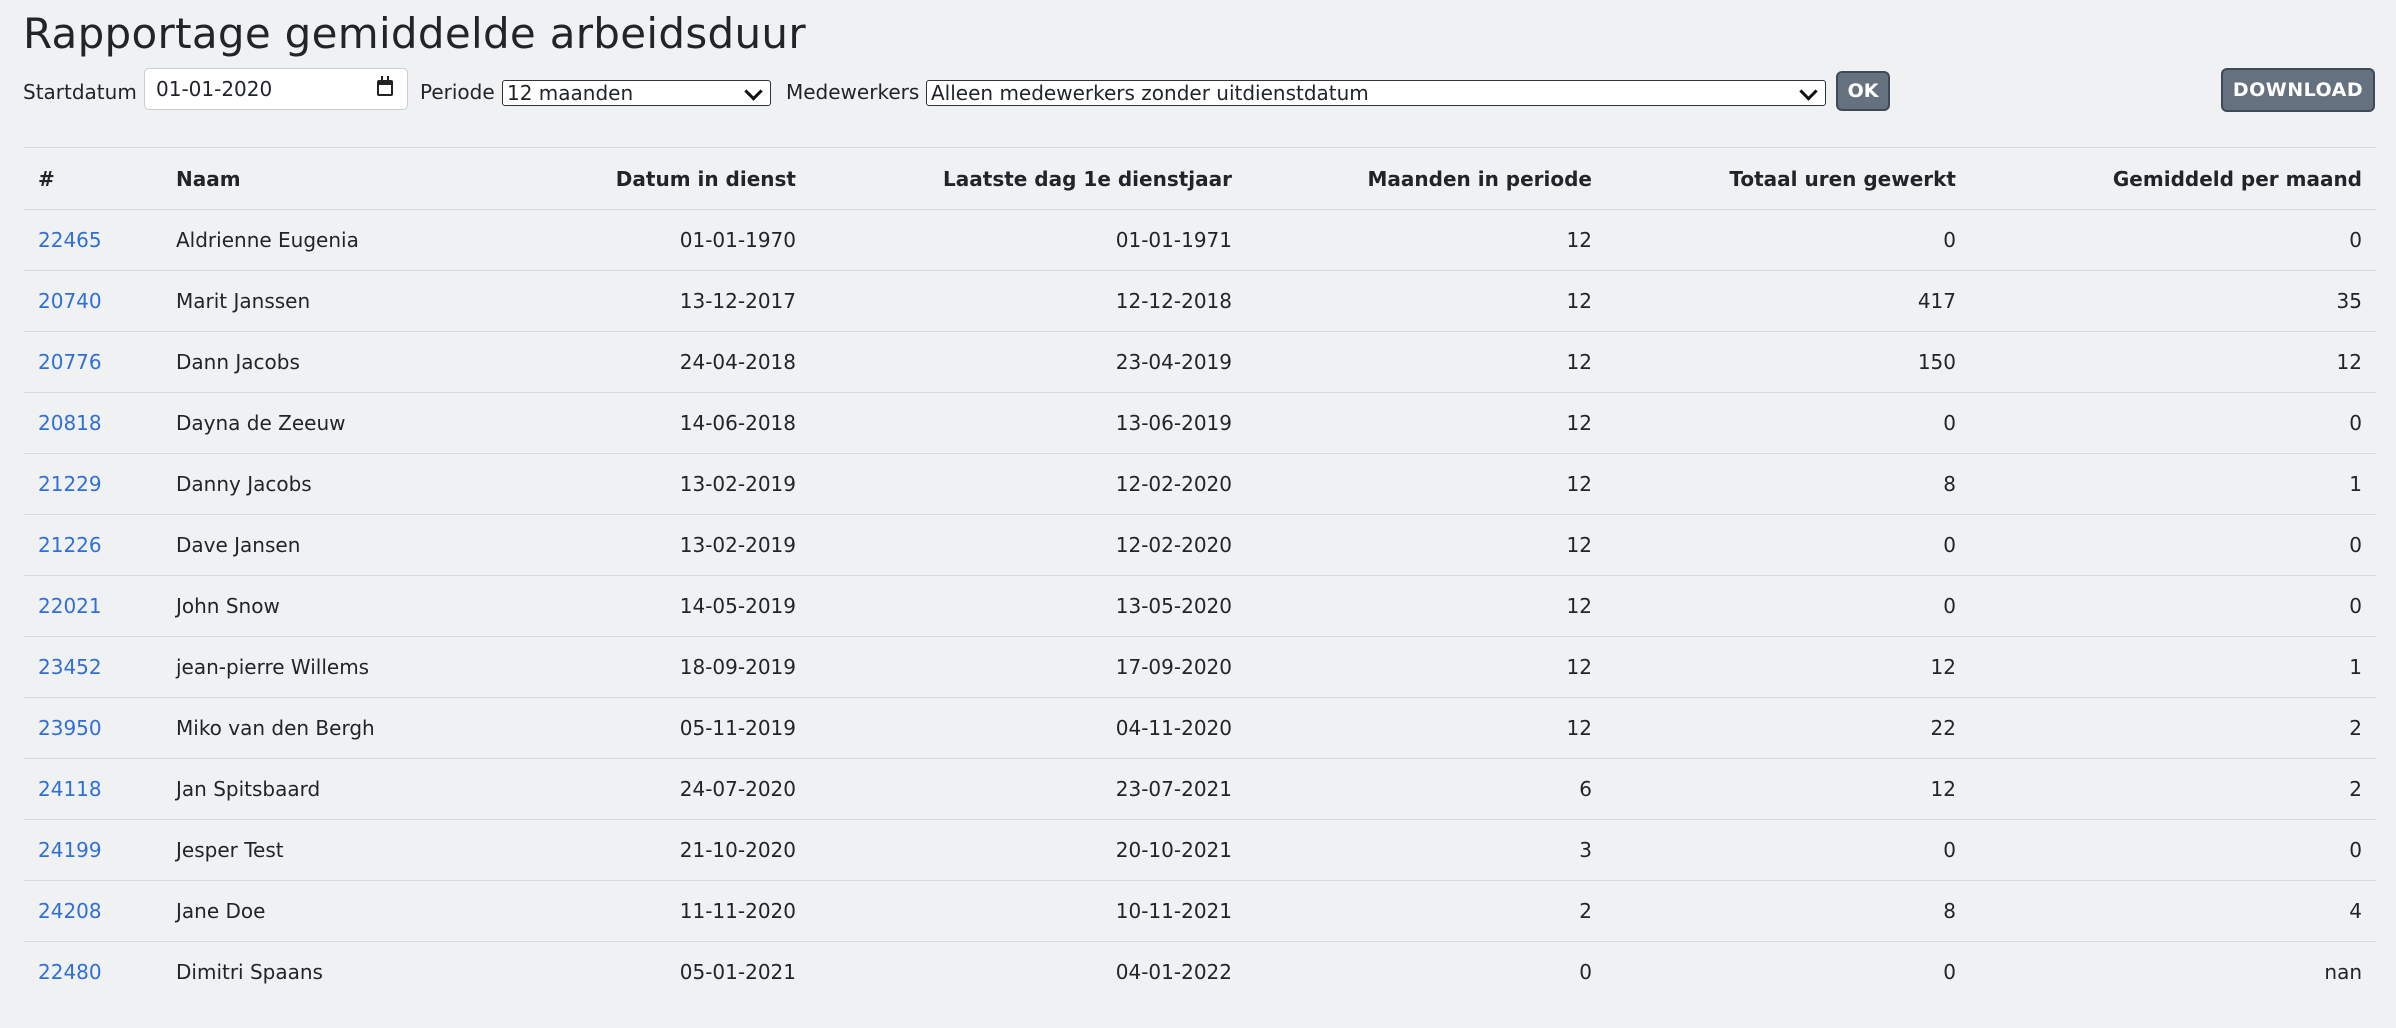 The width and height of the screenshot is (2396, 1028). What do you see at coordinates (70, 667) in the screenshot?
I see `employee-id-link: 23452` at bounding box center [70, 667].